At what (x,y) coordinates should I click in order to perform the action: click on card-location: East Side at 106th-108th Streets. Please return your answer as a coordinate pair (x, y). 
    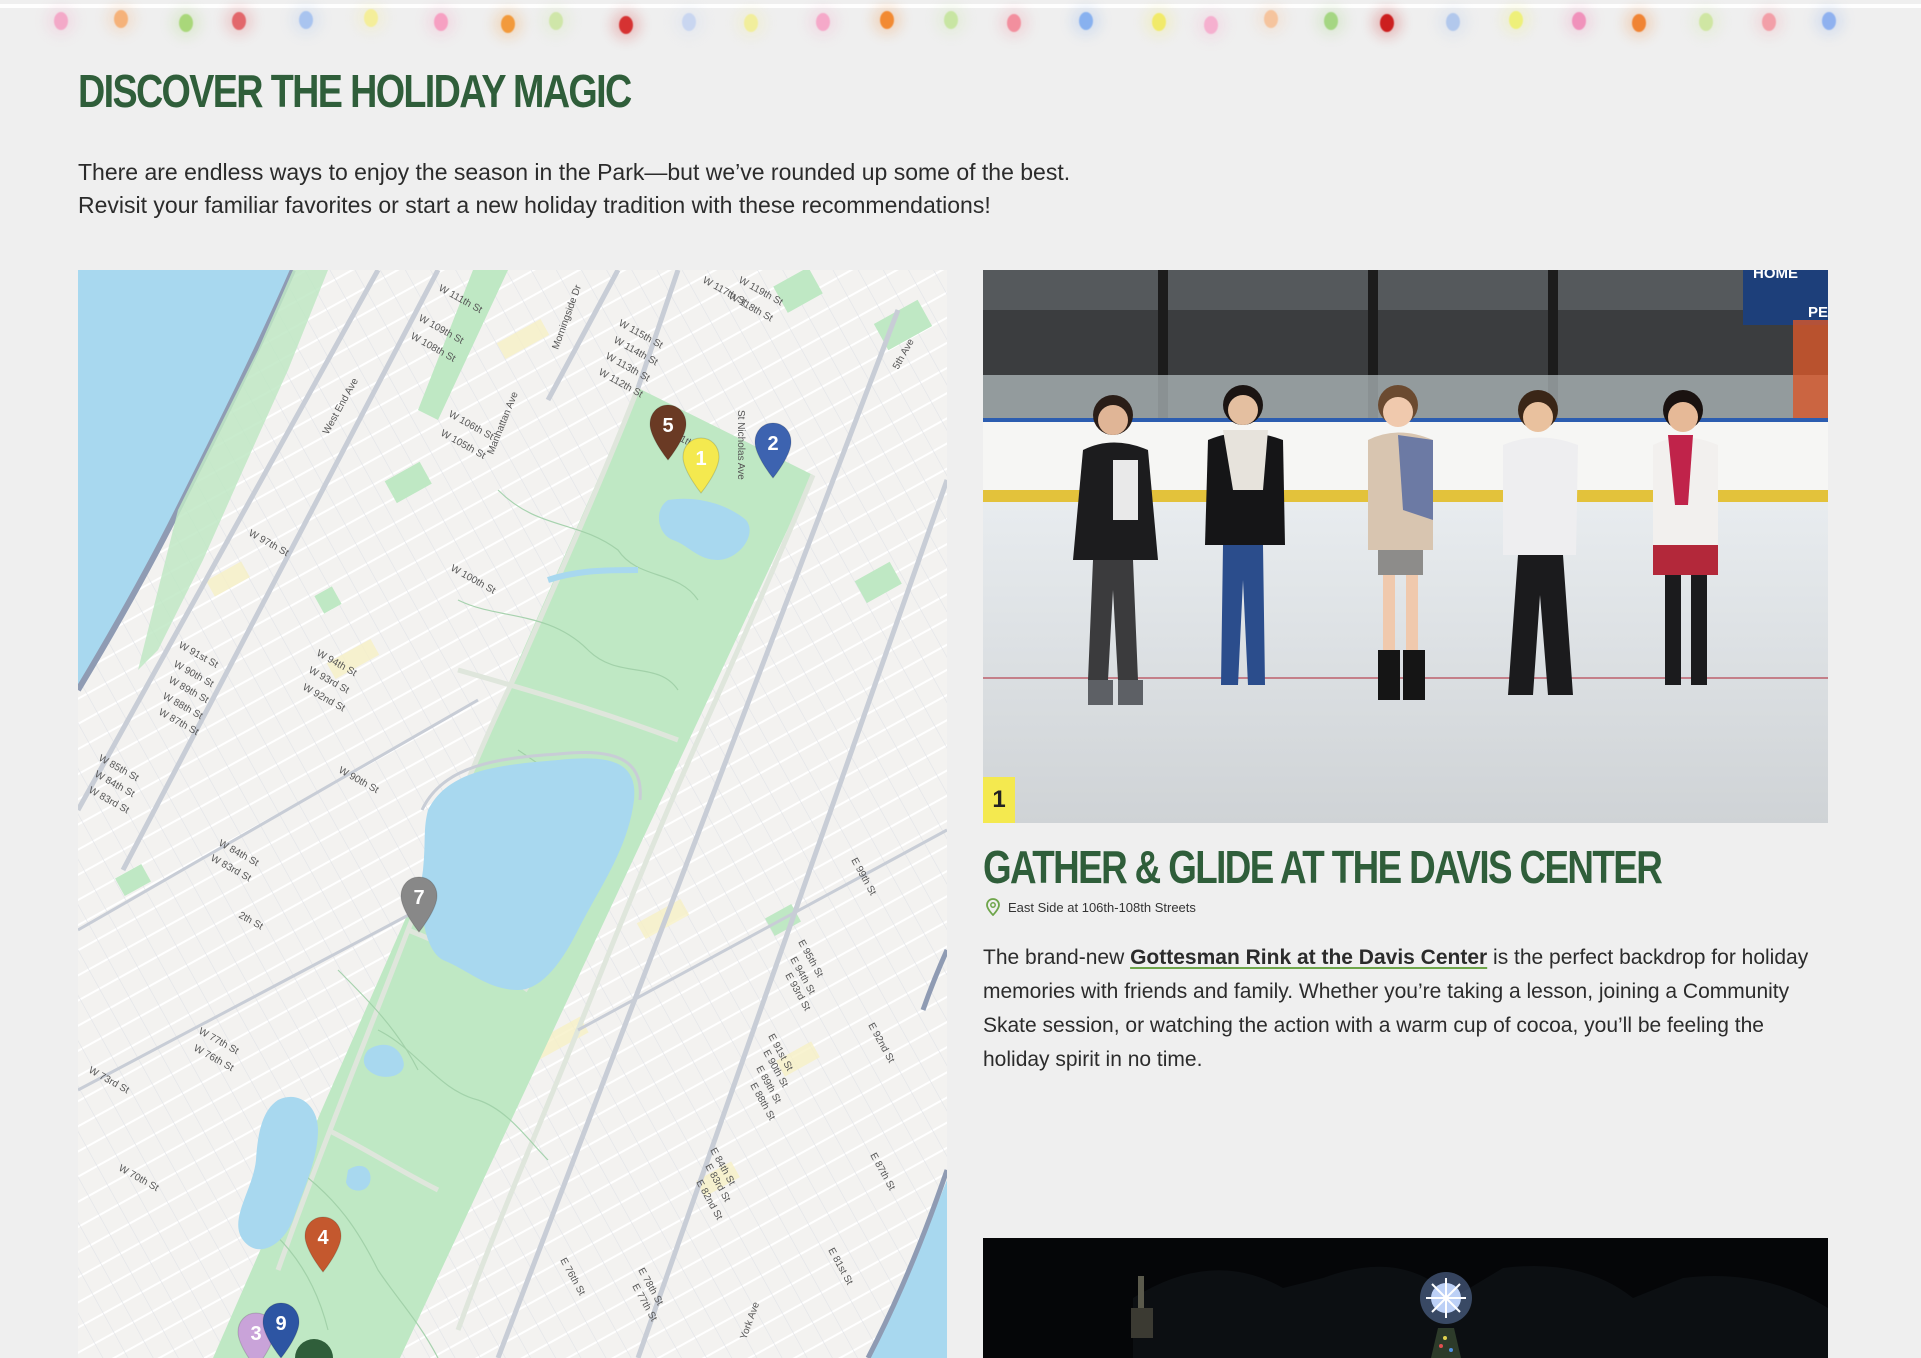
    Looking at the image, I should click on (1091, 907).